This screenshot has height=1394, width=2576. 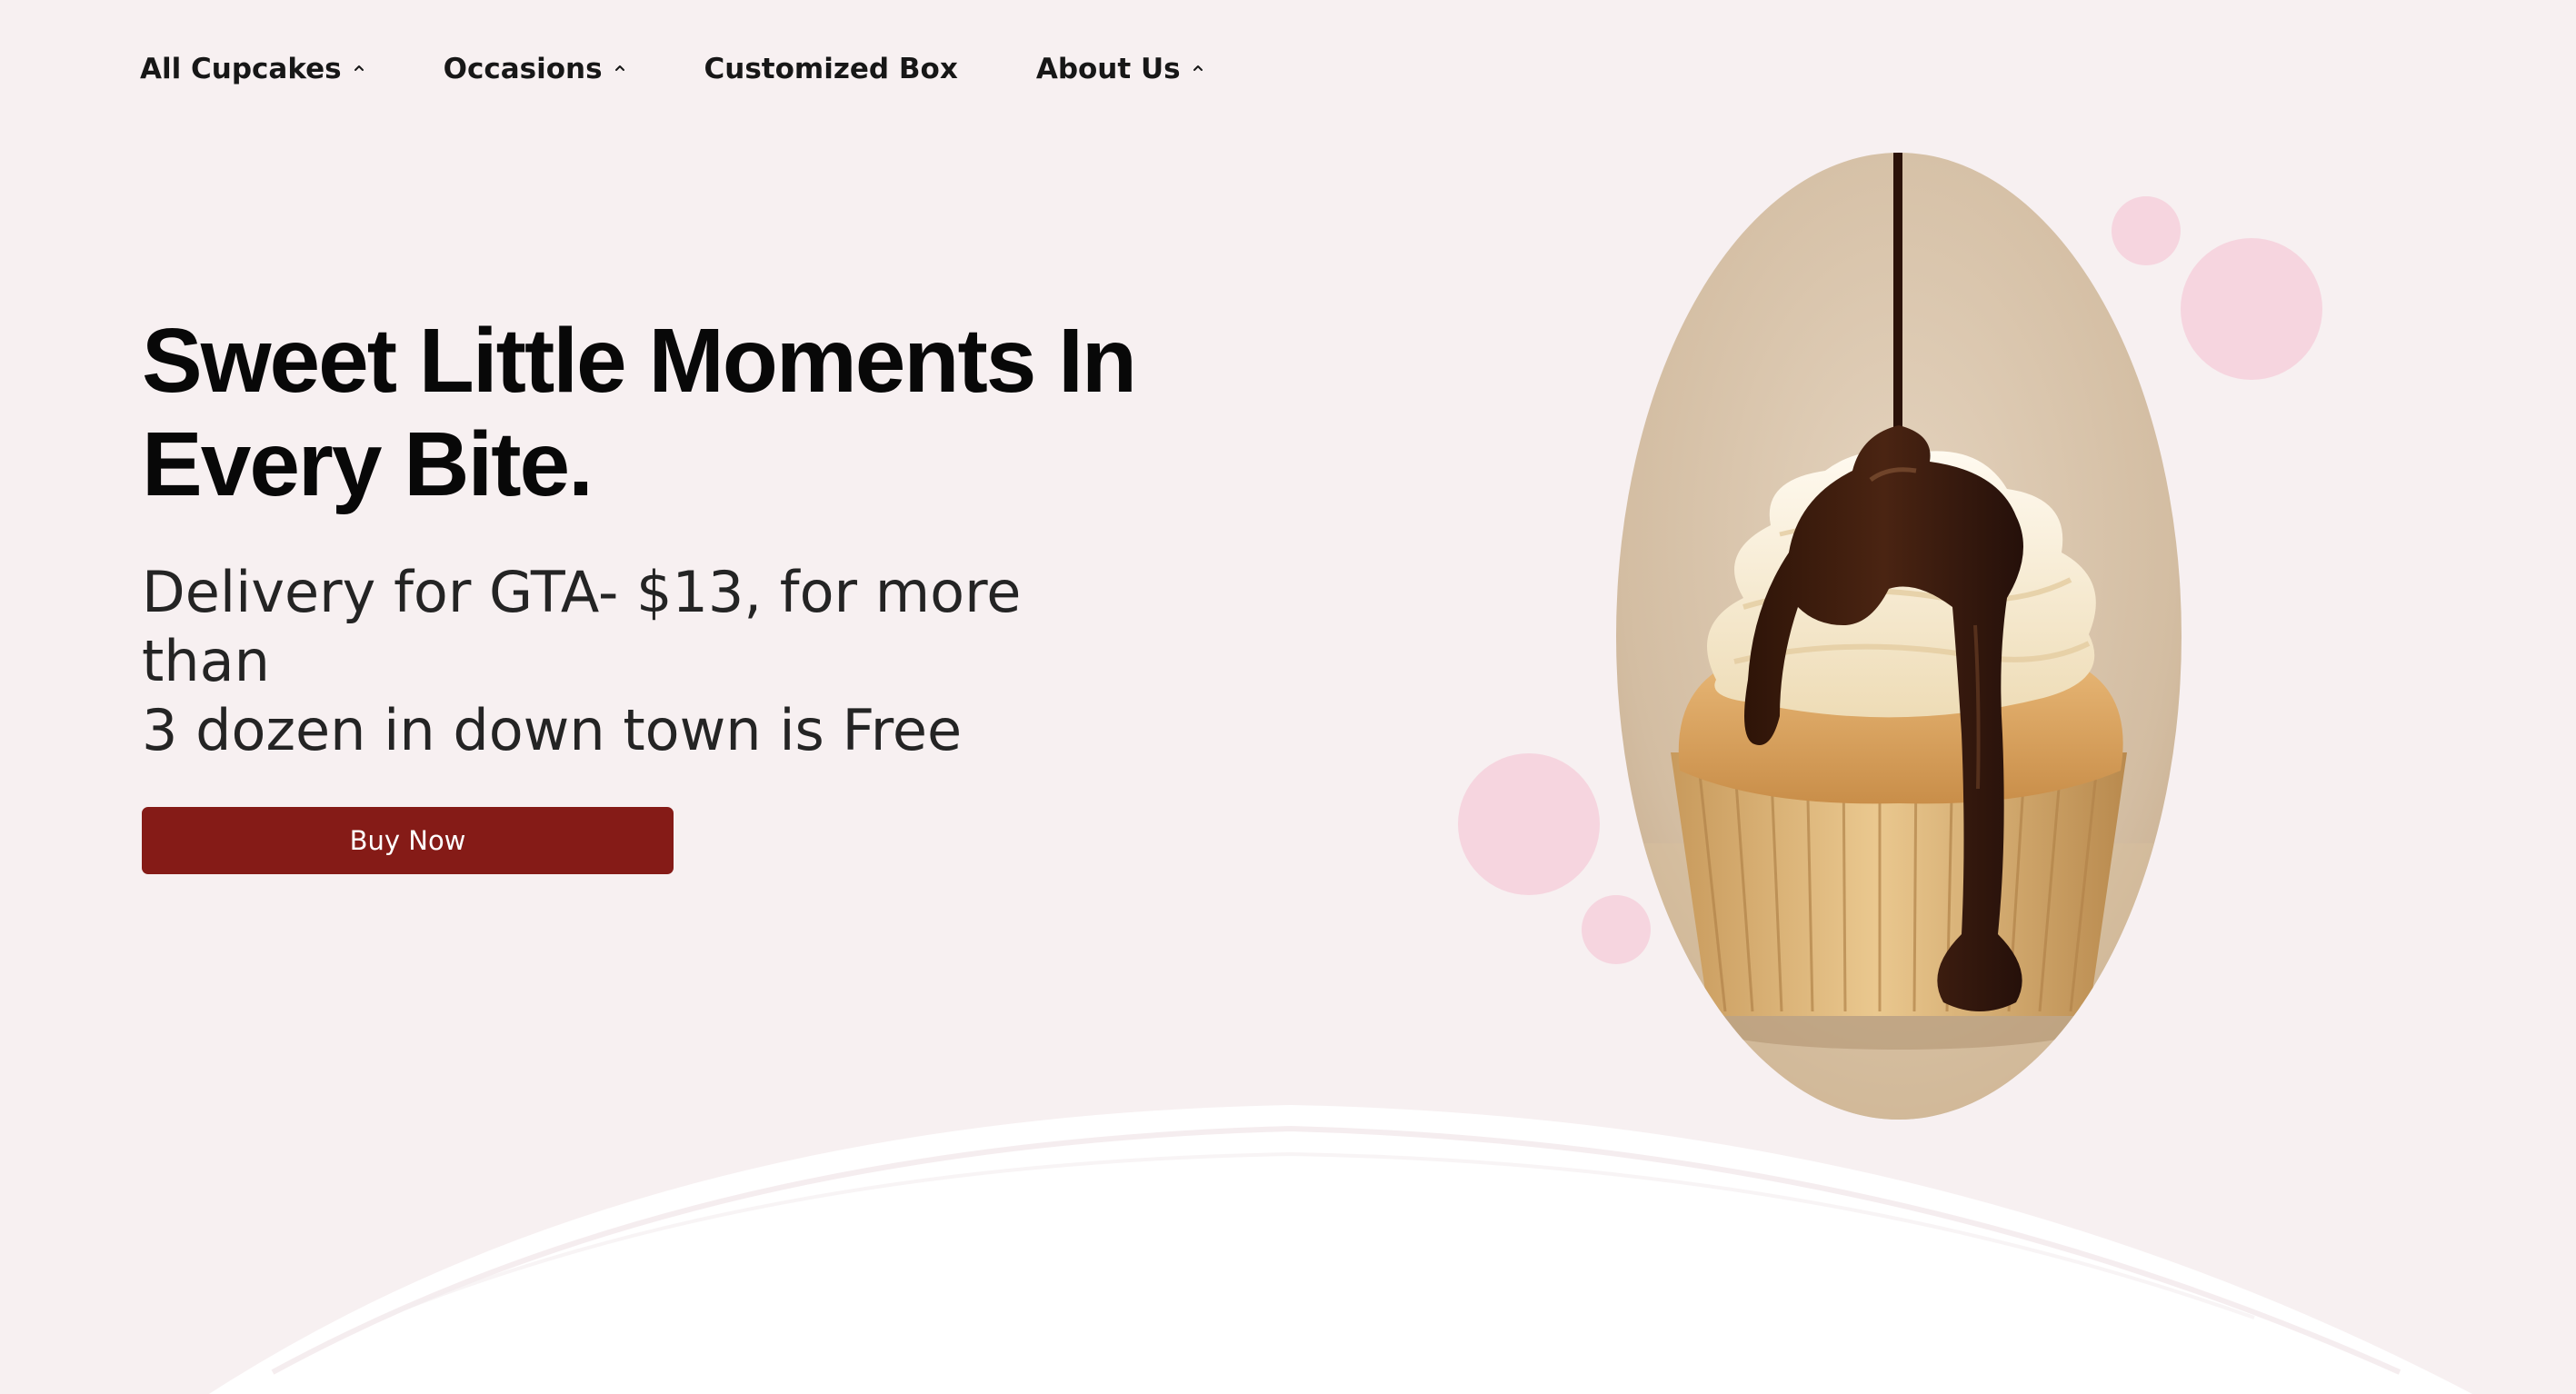 I want to click on nav-item-about-us: About Us, so click(x=1120, y=69).